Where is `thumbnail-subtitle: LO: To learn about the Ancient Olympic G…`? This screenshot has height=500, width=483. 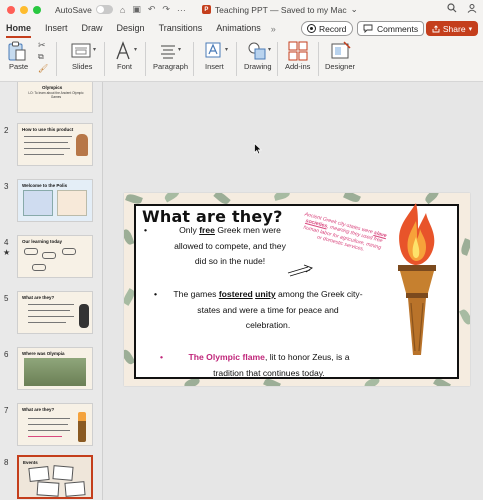 thumbnail-subtitle: LO: To learn about the Ancient Olympic G… is located at coordinates (56, 95).